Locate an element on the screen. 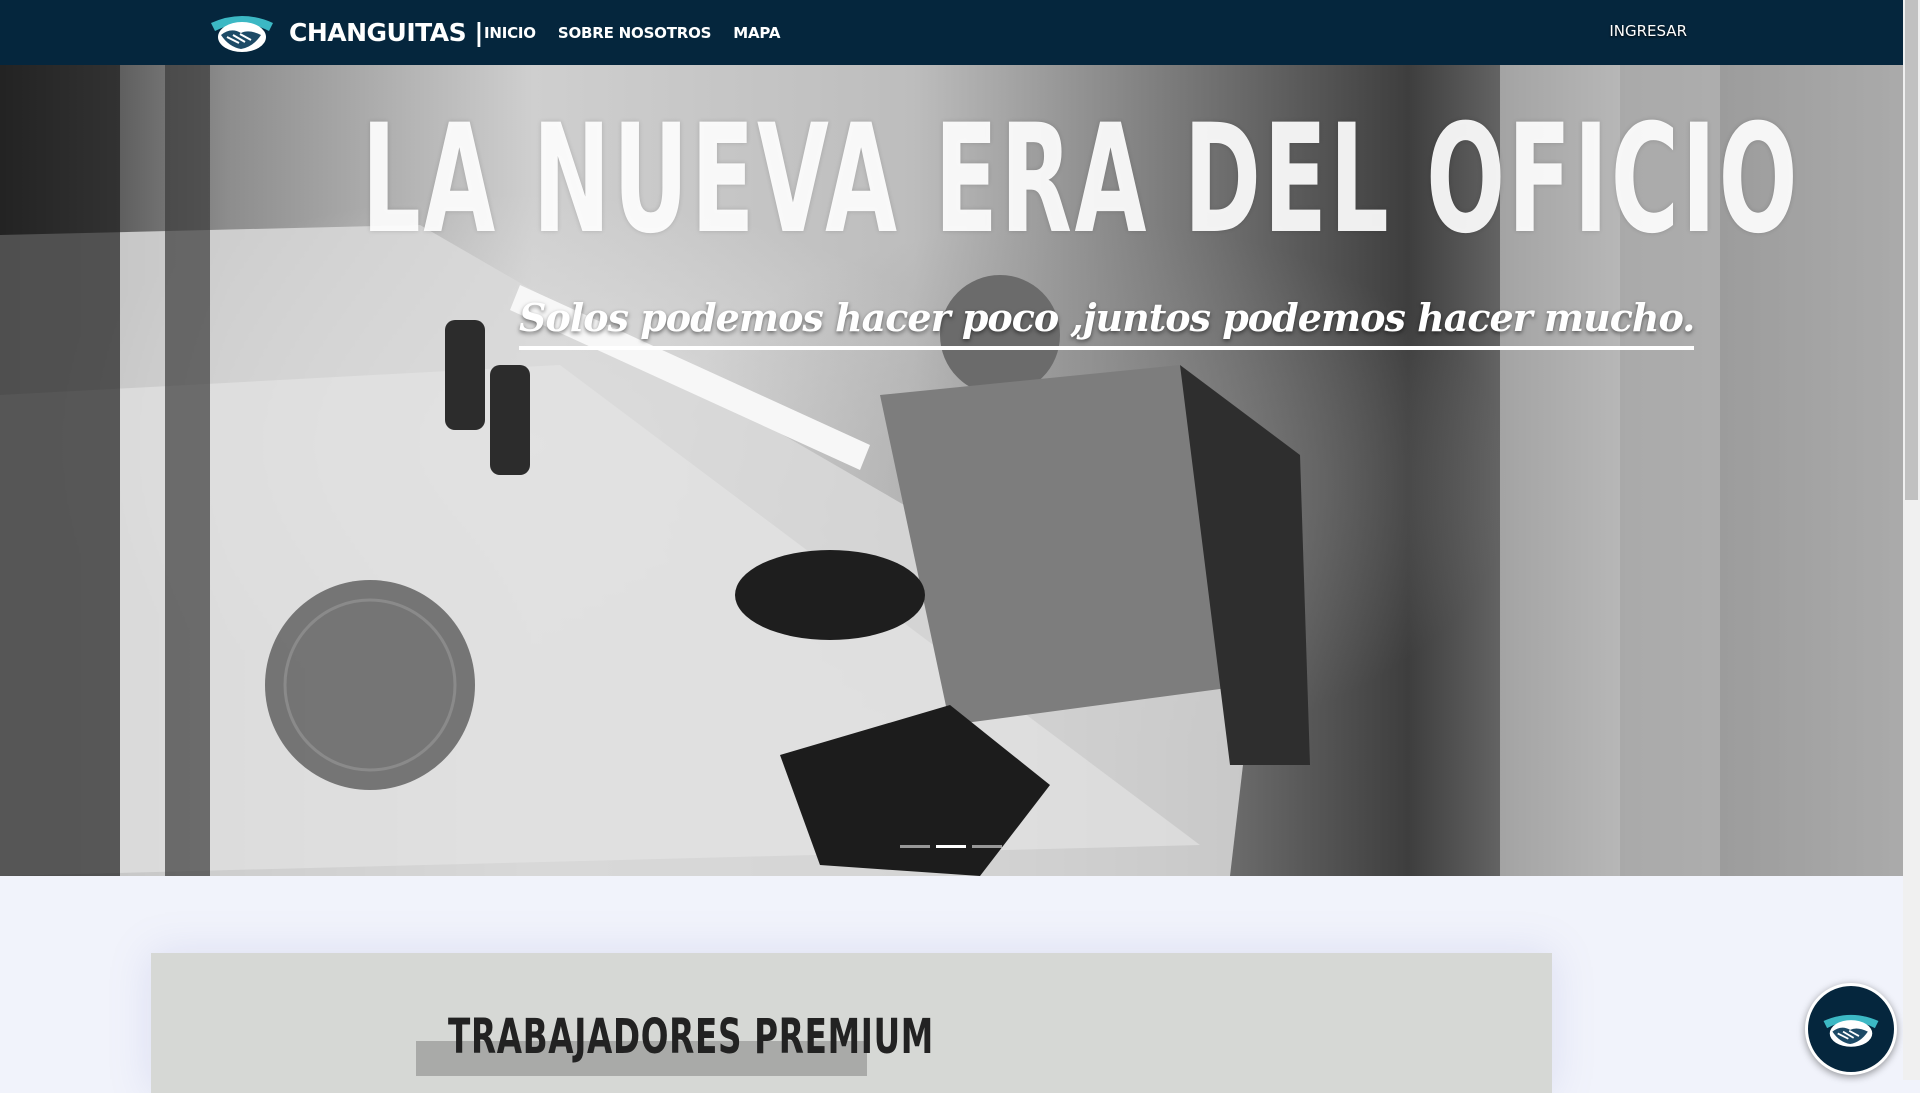 Image resolution: width=1920 pixels, height=1093 pixels. nav-link-mapa: MAPA is located at coordinates (756, 33).